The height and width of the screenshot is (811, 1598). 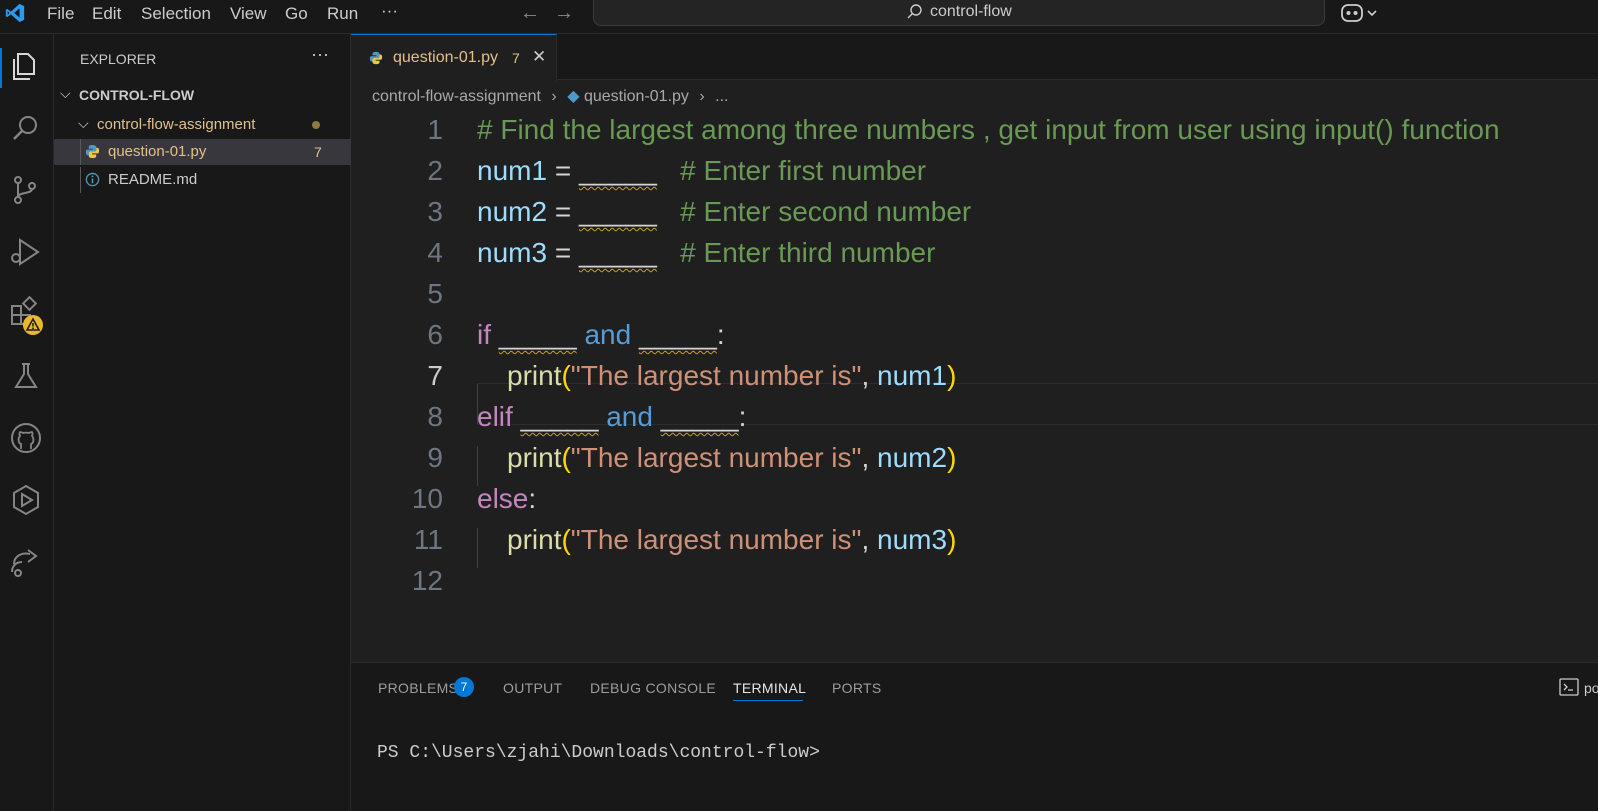 What do you see at coordinates (376, 58) in the screenshot?
I see `python-icon` at bounding box center [376, 58].